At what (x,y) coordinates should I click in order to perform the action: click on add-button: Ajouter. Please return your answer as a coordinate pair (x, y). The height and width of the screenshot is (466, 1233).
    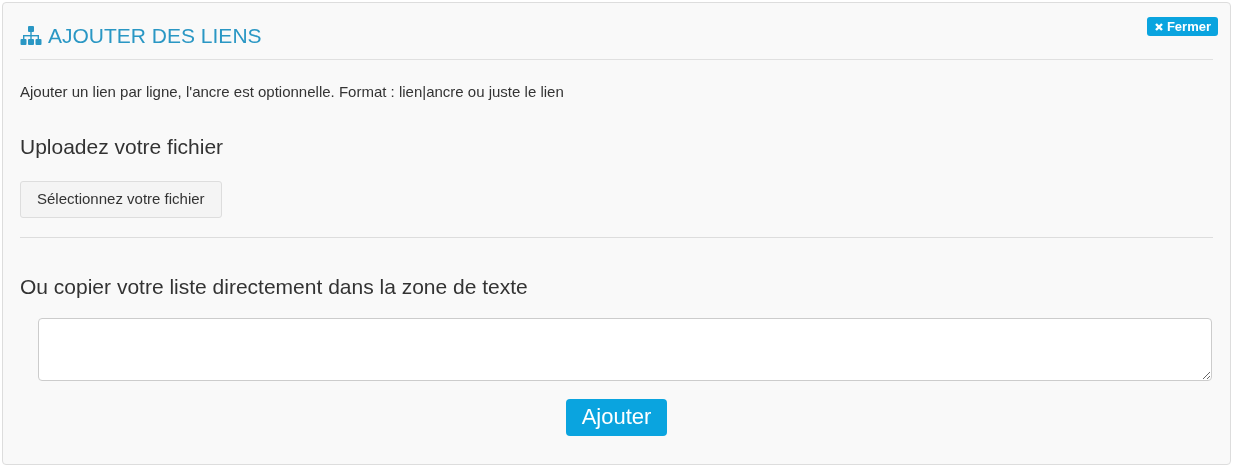
    Looking at the image, I should click on (616, 417).